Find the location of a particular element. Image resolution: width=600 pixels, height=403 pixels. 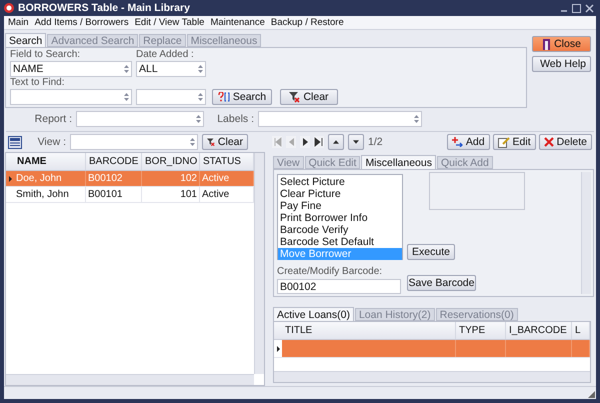

field-combo: NAME is located at coordinates (71, 69).